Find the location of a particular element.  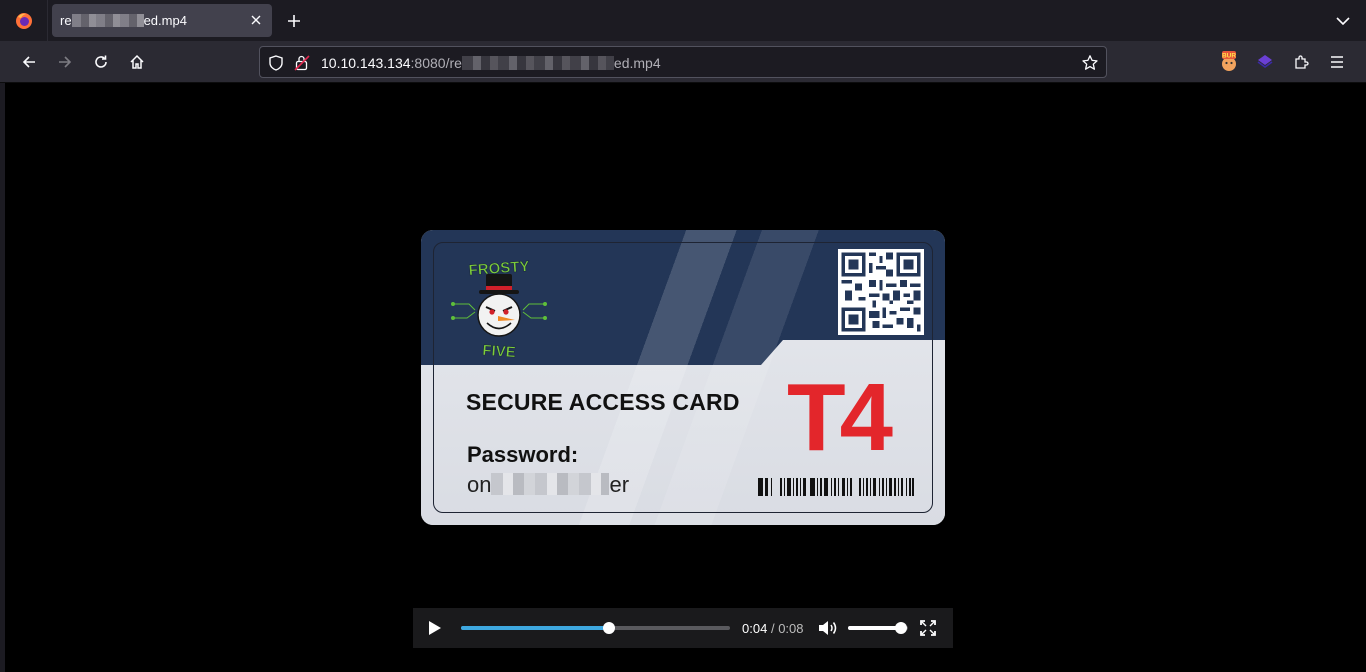

password-label: Password: is located at coordinates (523, 454).